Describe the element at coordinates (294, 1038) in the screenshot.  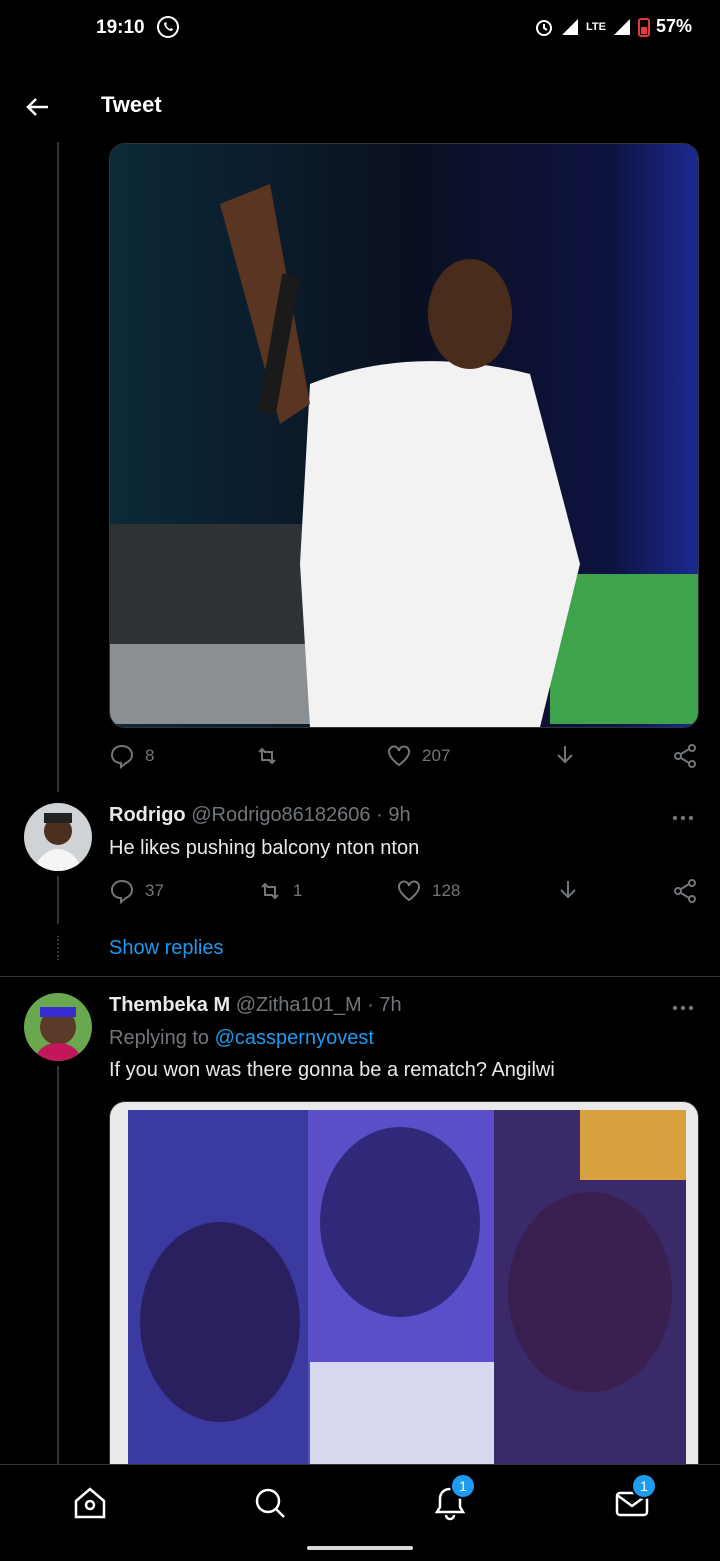
I see `replying-handle: @casspernyovest` at that location.